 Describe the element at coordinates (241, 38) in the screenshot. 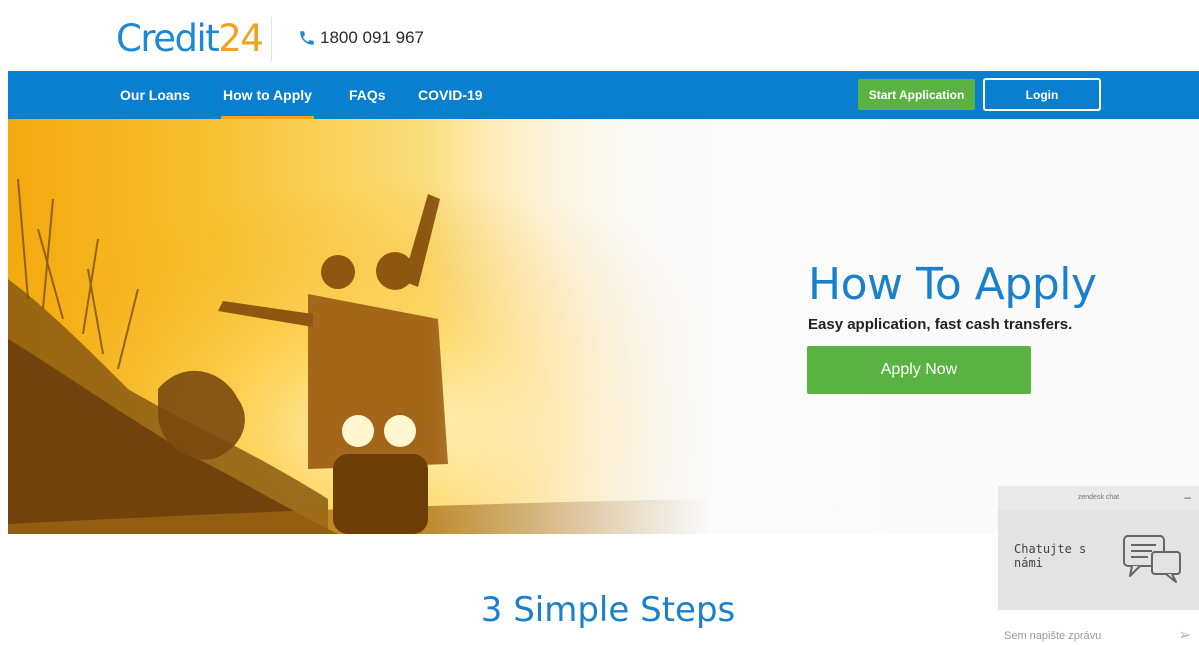

I see `logo-text-24: 24` at that location.